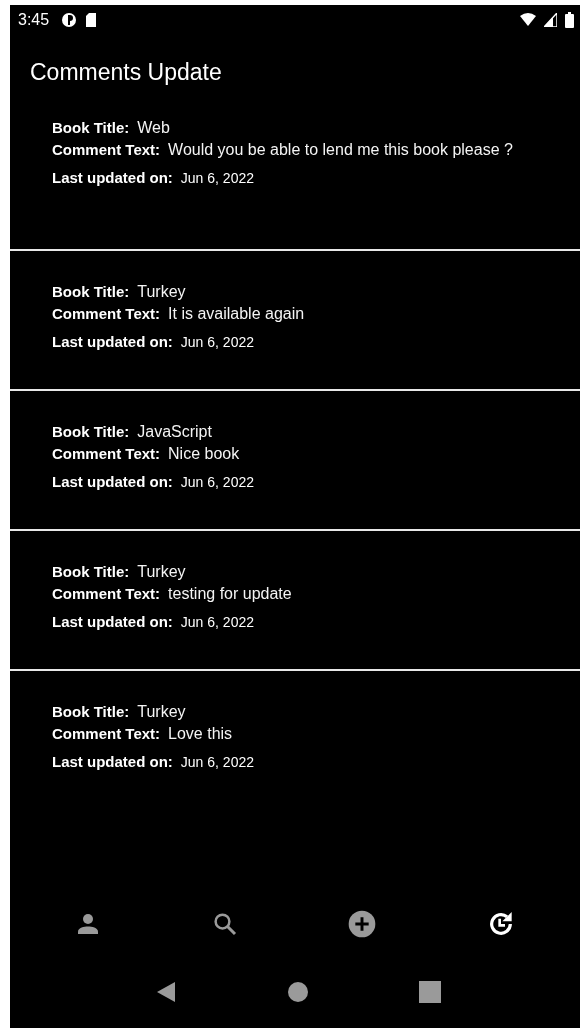 The width and height of the screenshot is (580, 1028). I want to click on home-icon, so click(298, 992).